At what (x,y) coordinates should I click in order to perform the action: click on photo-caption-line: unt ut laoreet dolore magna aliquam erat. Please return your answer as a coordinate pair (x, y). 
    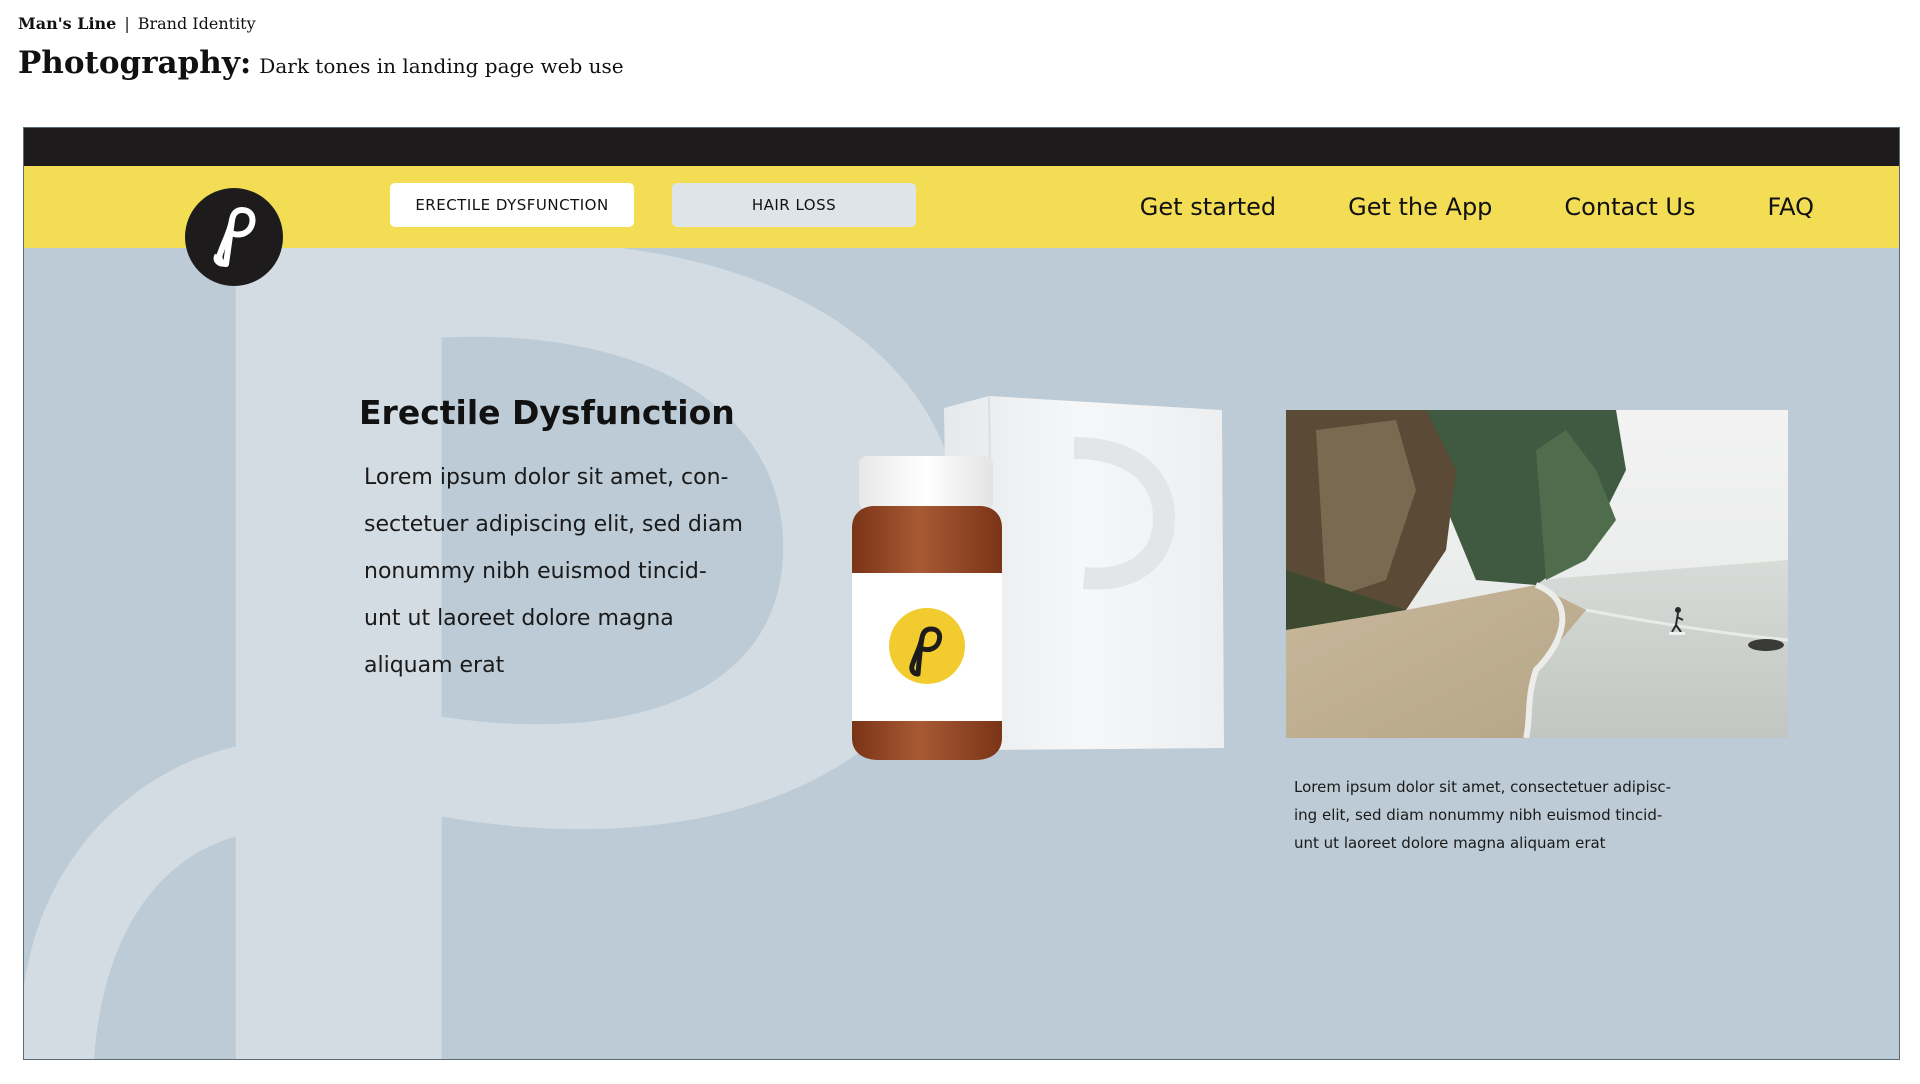
    Looking at the image, I should click on (1450, 843).